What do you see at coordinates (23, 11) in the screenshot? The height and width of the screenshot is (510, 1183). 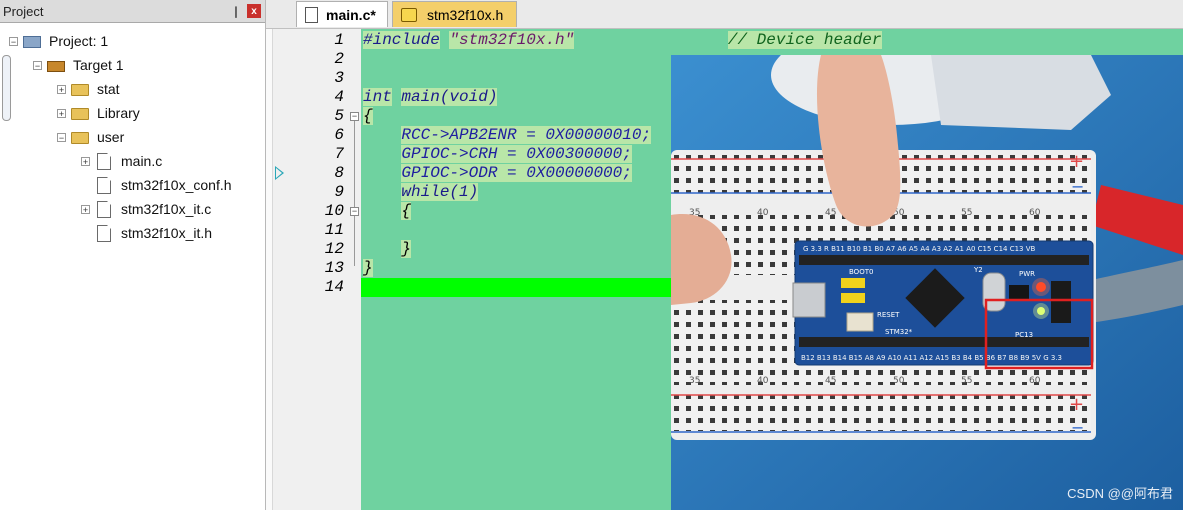 I see `project-panel-title: Project` at bounding box center [23, 11].